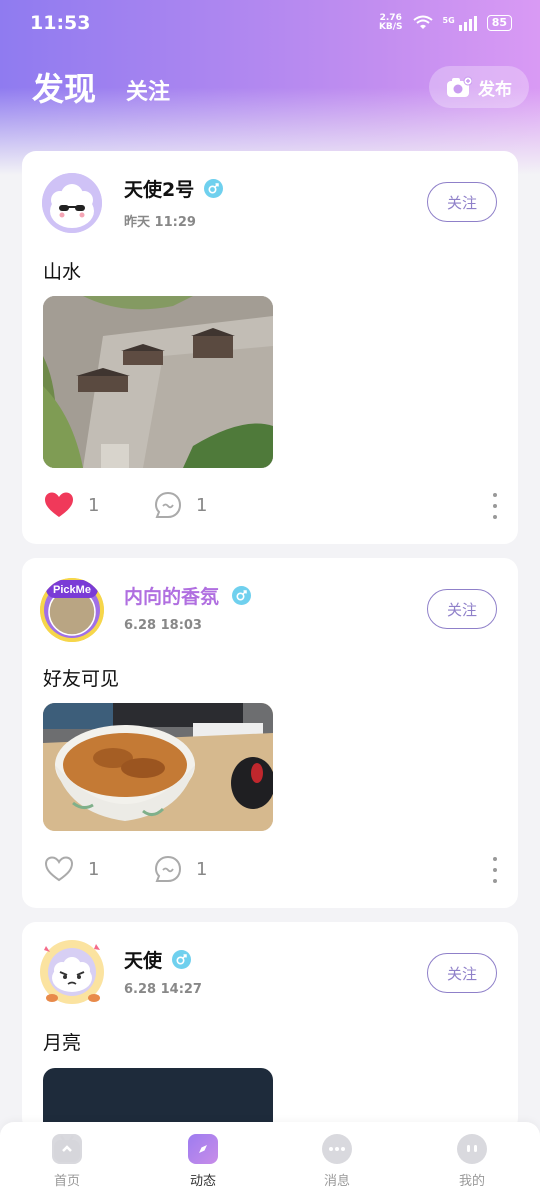  What do you see at coordinates (495, 89) in the screenshot?
I see `publish-label: 发布` at bounding box center [495, 89].